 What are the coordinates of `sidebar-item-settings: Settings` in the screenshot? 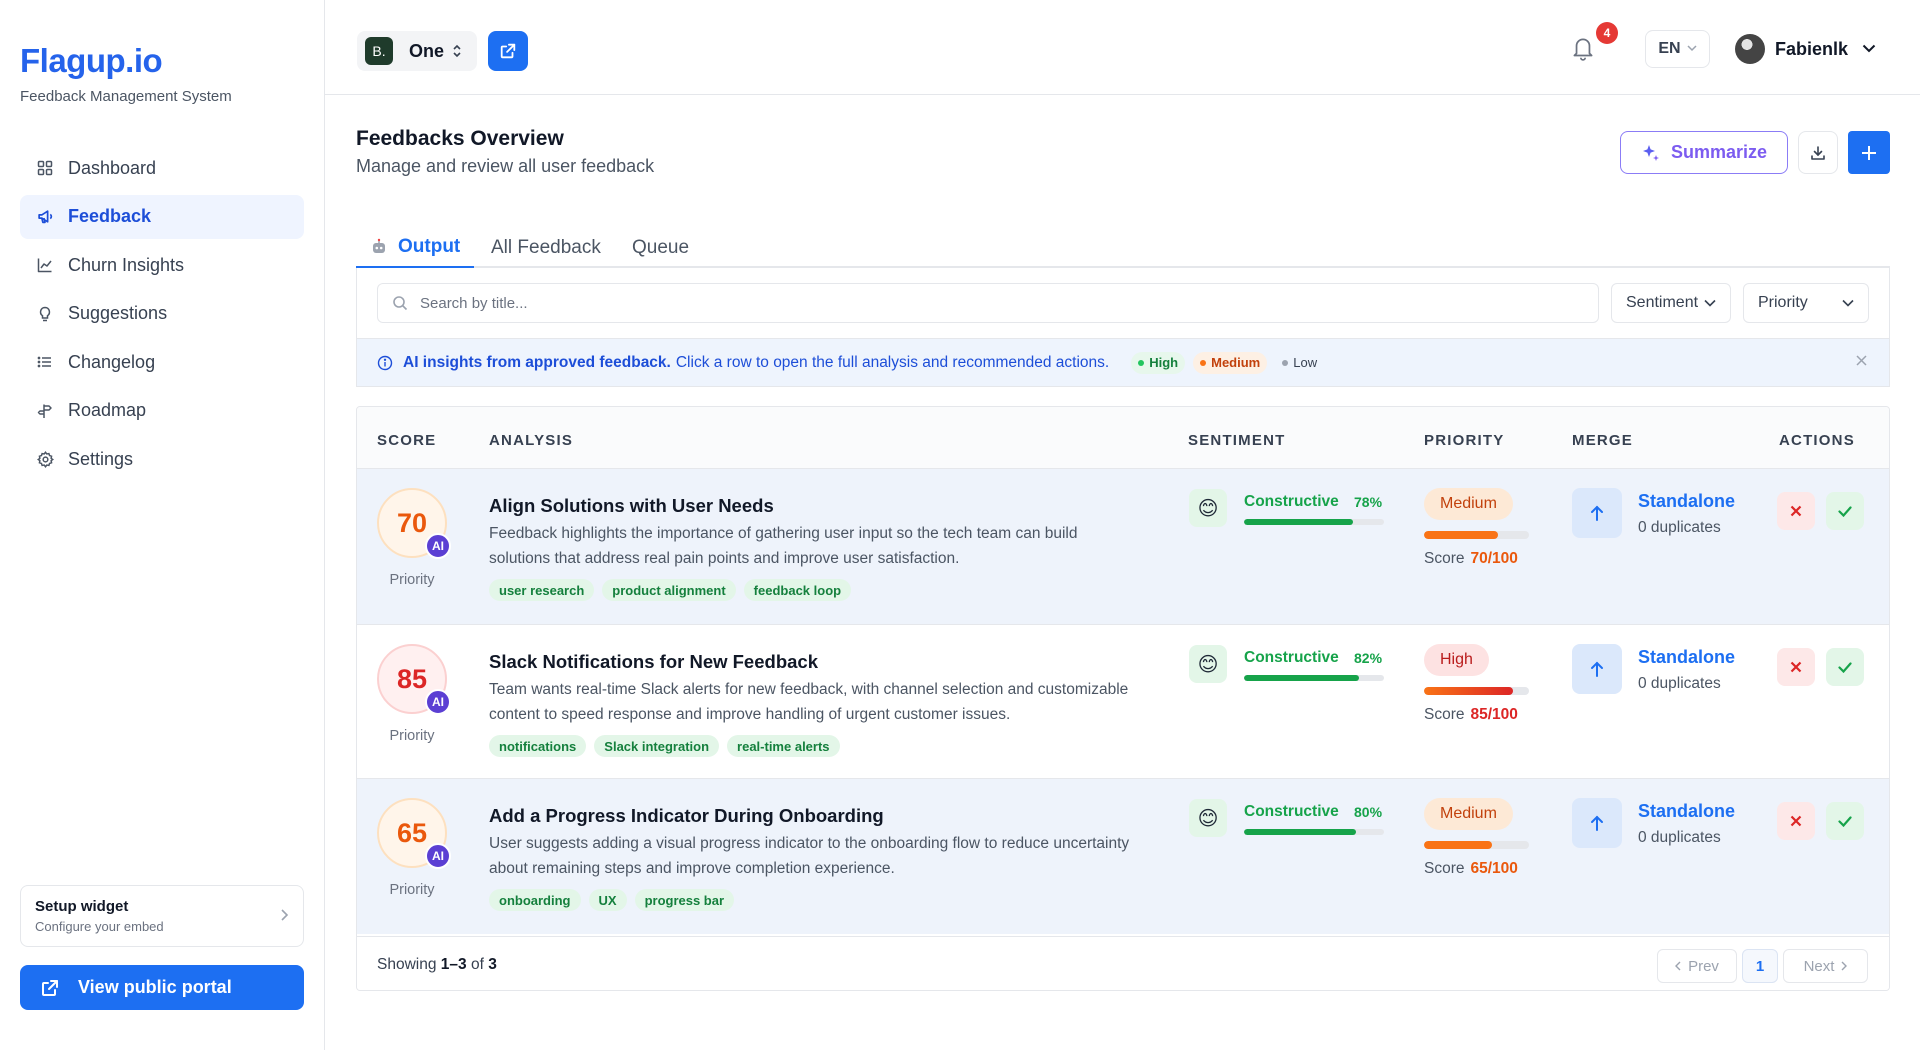 It's located at (162, 459).